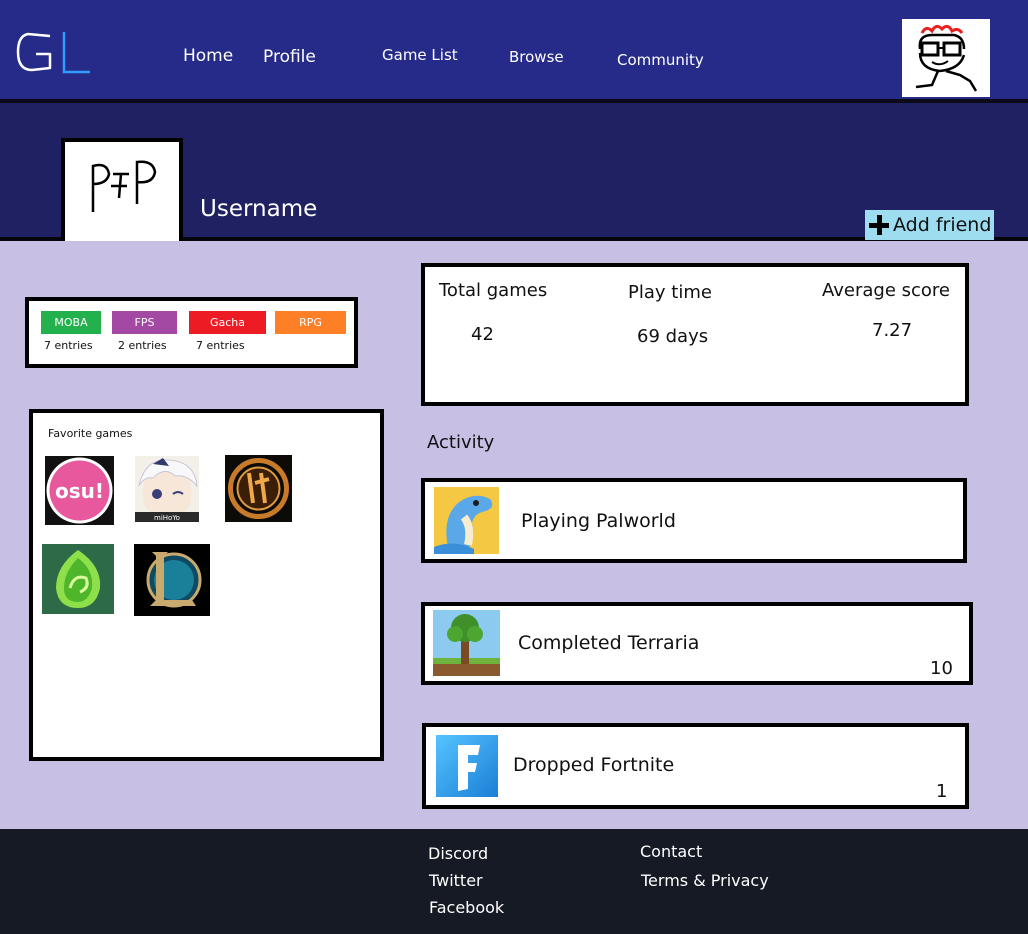 The height and width of the screenshot is (934, 1028). What do you see at coordinates (466, 643) in the screenshot?
I see `terraria-icon` at bounding box center [466, 643].